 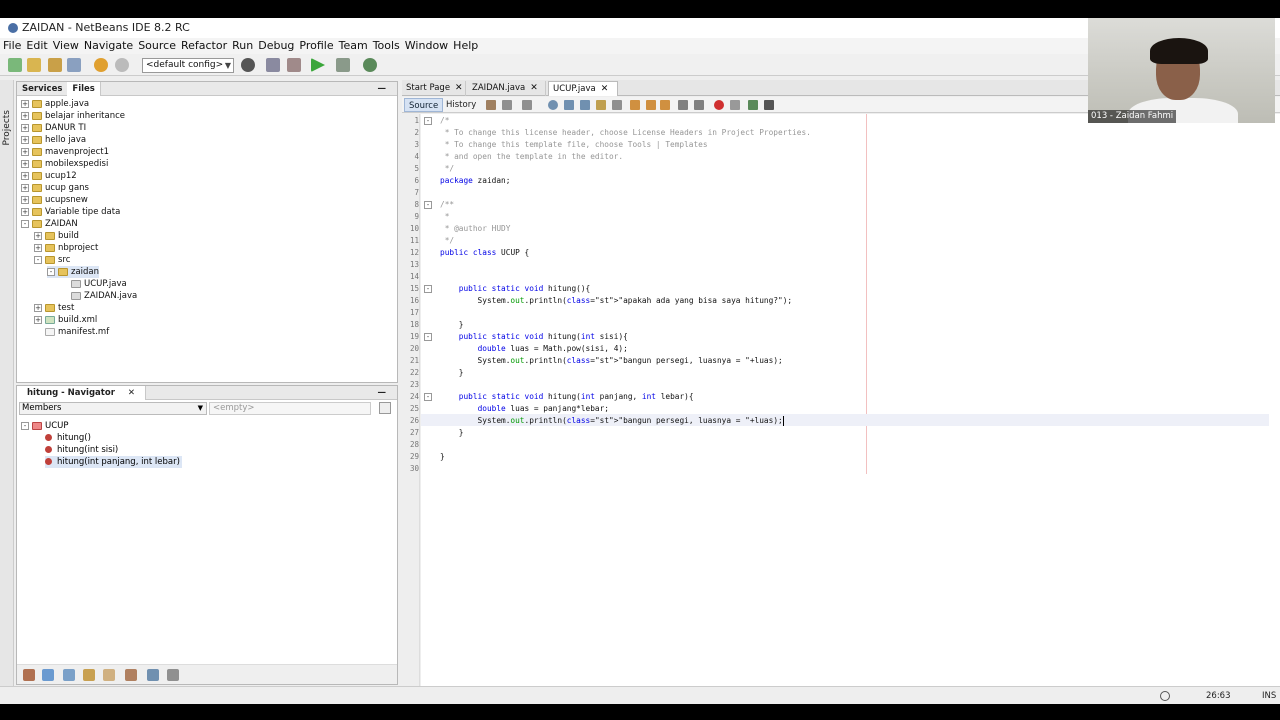 I want to click on collapse-icon: -, so click(x=25, y=223).